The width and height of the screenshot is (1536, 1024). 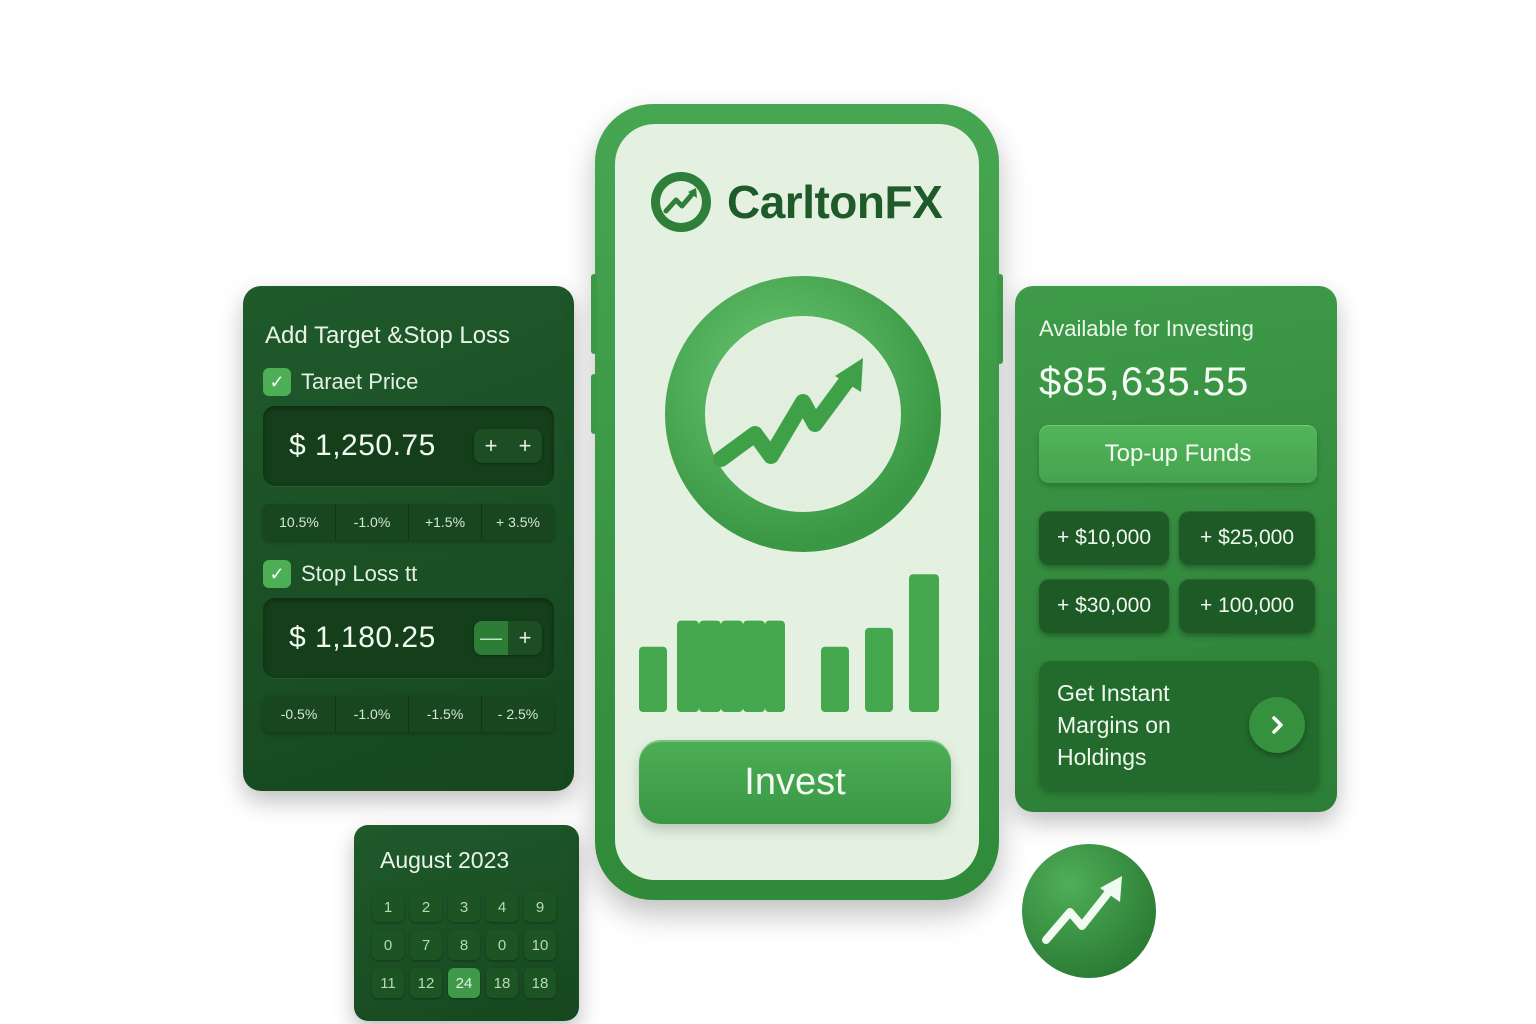 I want to click on calendar-day: 1, so click(x=388, y=907).